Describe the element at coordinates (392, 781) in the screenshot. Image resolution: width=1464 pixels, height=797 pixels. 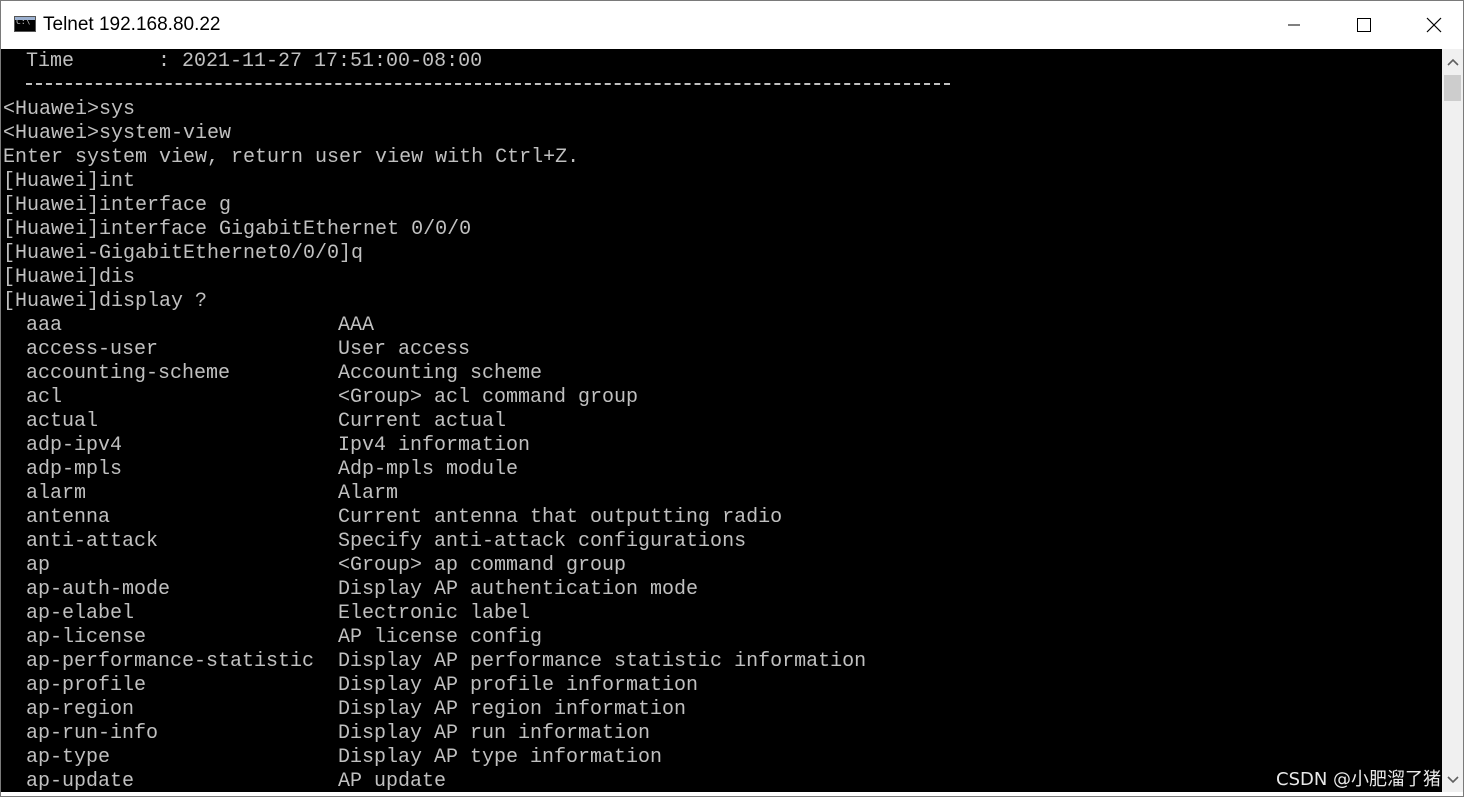
I see `help-description: AP update` at that location.